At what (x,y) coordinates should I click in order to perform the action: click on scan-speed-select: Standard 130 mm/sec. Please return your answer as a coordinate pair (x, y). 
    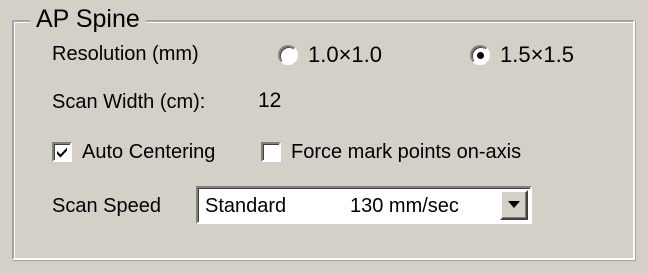
    Looking at the image, I should click on (364, 205).